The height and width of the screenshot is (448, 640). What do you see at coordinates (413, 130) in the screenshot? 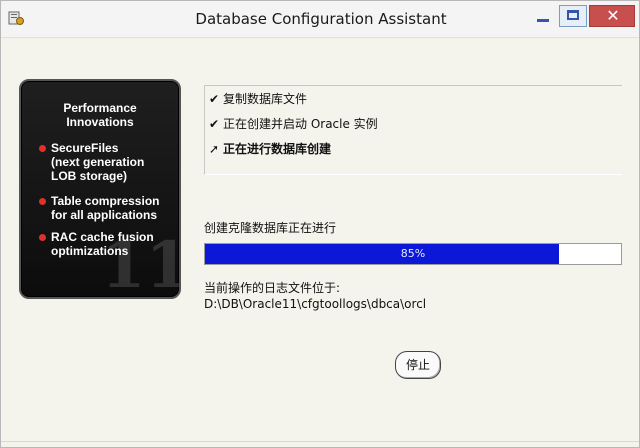
I see `step-list: ✔ 复制数据库文件 ✔ 正在创建并启动 Oracle 实例 ➚ 正在进行数据库创建` at bounding box center [413, 130].